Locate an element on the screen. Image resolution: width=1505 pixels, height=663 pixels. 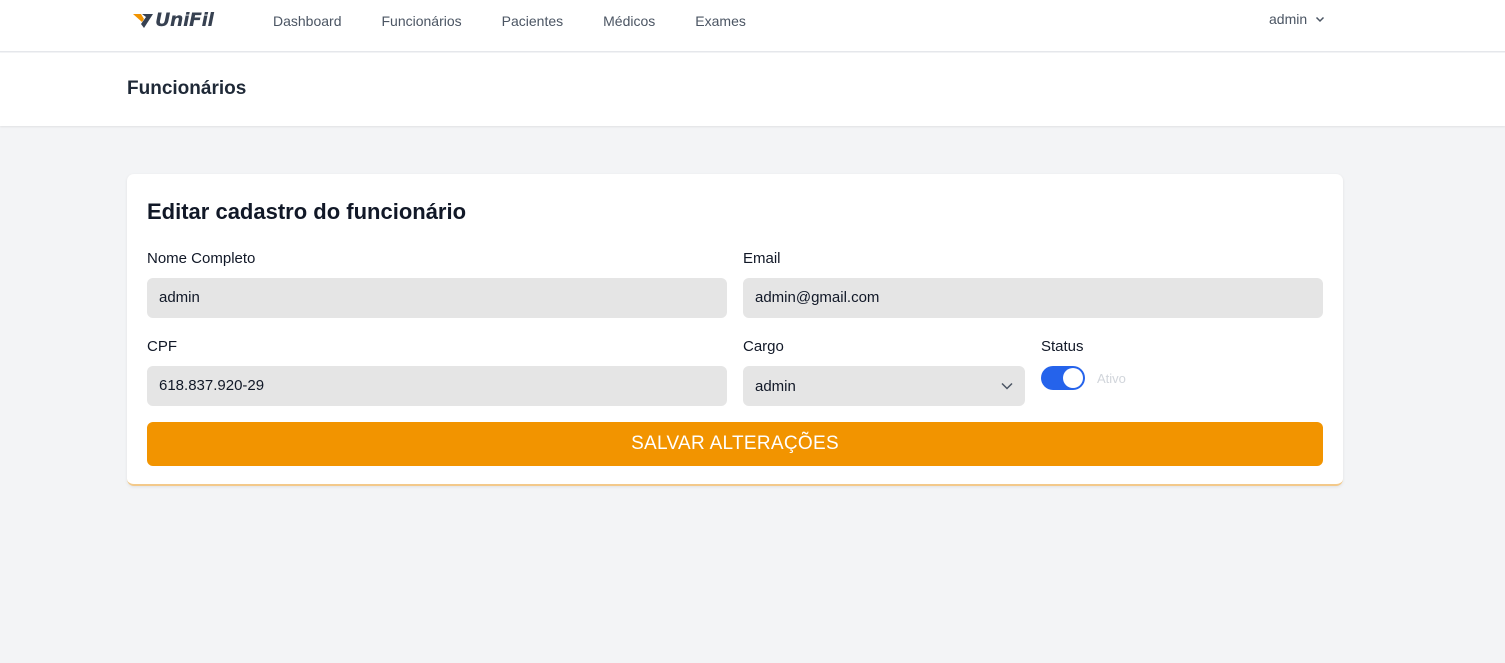
brand-logo: UniFil is located at coordinates (173, 20).